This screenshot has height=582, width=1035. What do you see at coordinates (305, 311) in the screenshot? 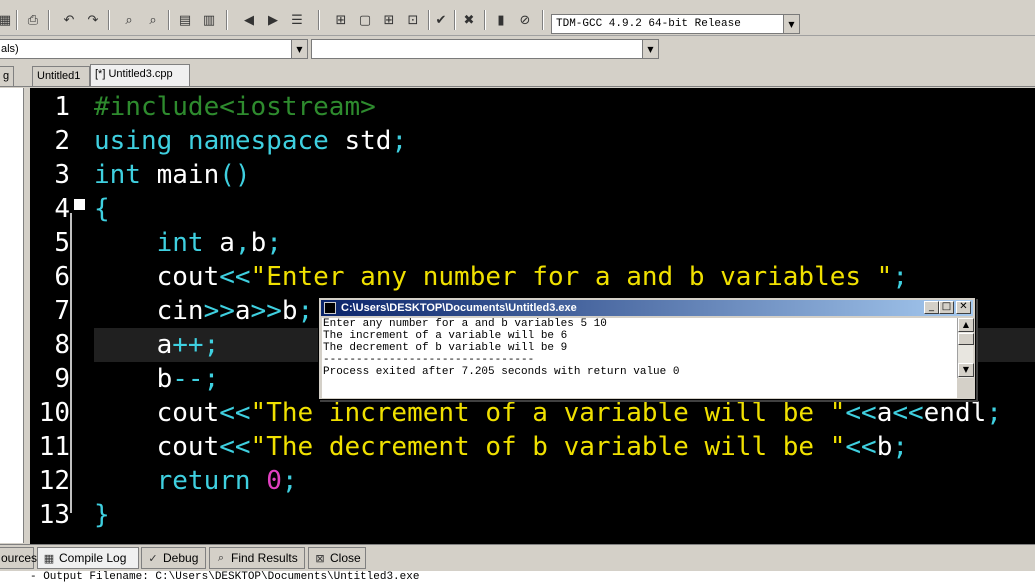
I see `code-token: ;` at bounding box center [305, 311].